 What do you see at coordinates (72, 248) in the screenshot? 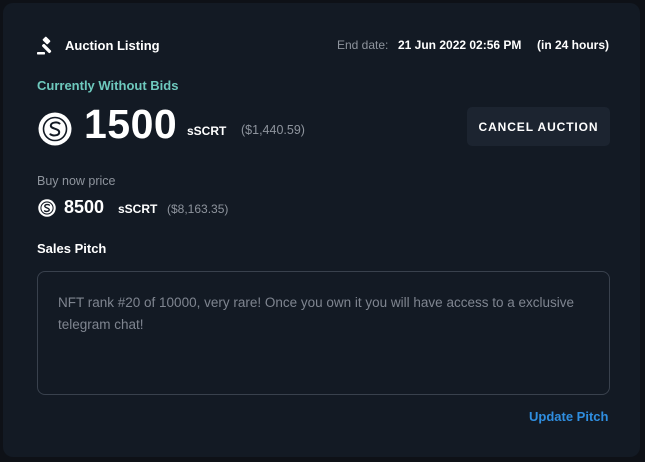
I see `sales-pitch-label: Sales Pitch` at bounding box center [72, 248].